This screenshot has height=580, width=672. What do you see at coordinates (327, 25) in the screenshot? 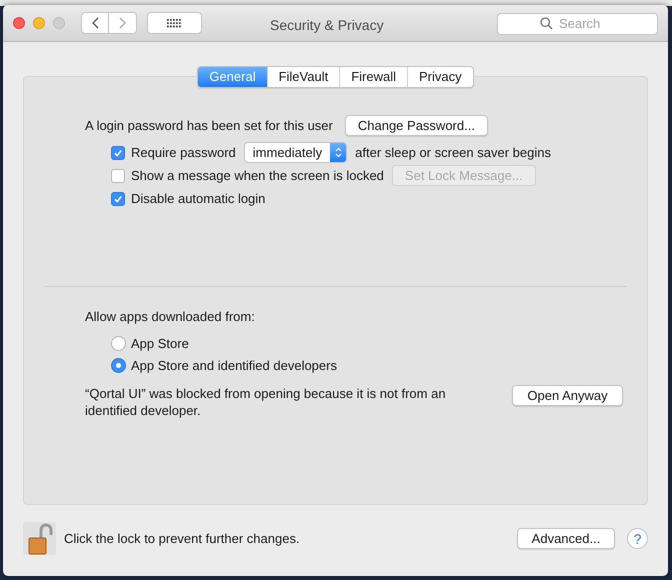
I see `window-title: Security & Privacy` at bounding box center [327, 25].